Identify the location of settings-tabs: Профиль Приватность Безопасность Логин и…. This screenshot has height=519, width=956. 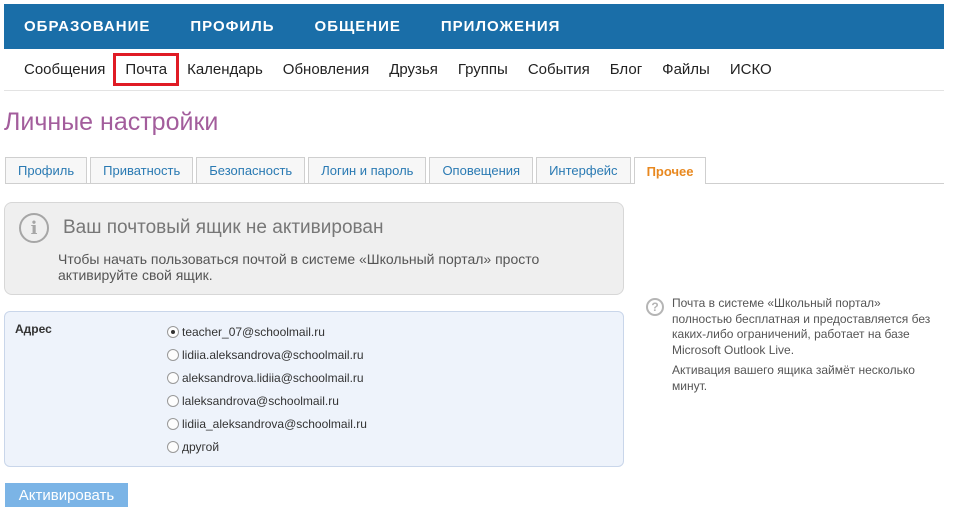
(474, 170).